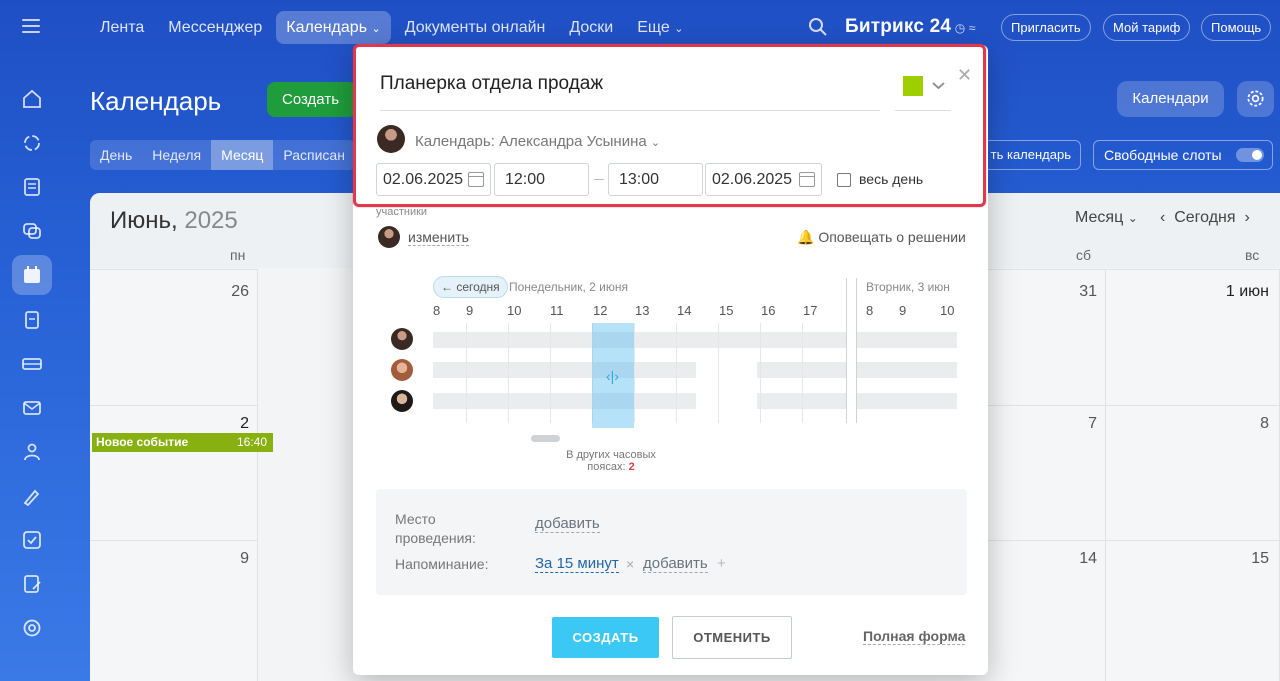 This screenshot has height=681, width=1280. I want to click on drag-handle-icon: ‹|›, so click(612, 376).